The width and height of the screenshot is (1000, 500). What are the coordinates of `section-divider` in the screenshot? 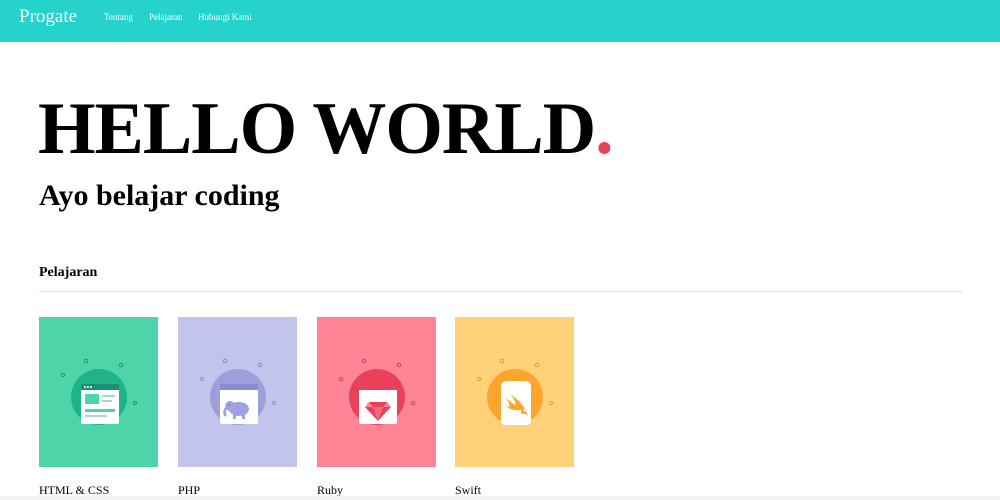 It's located at (501, 291).